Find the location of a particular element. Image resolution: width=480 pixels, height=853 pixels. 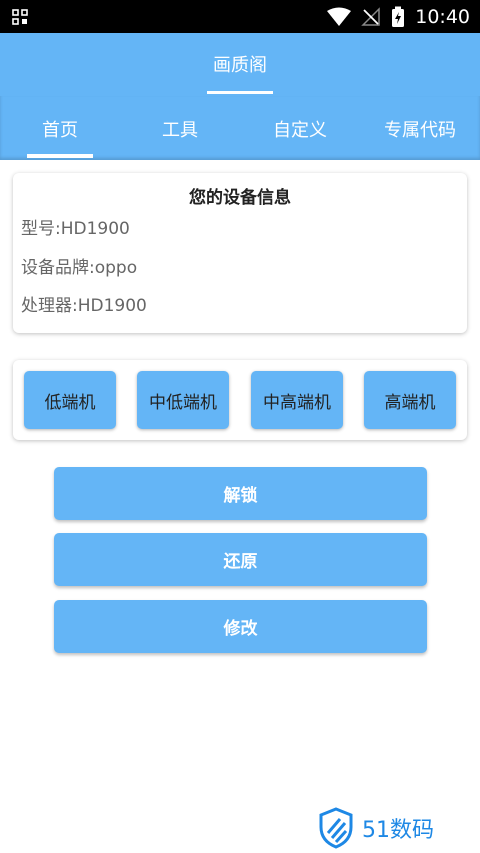

app-title: 画质阁 is located at coordinates (240, 65).